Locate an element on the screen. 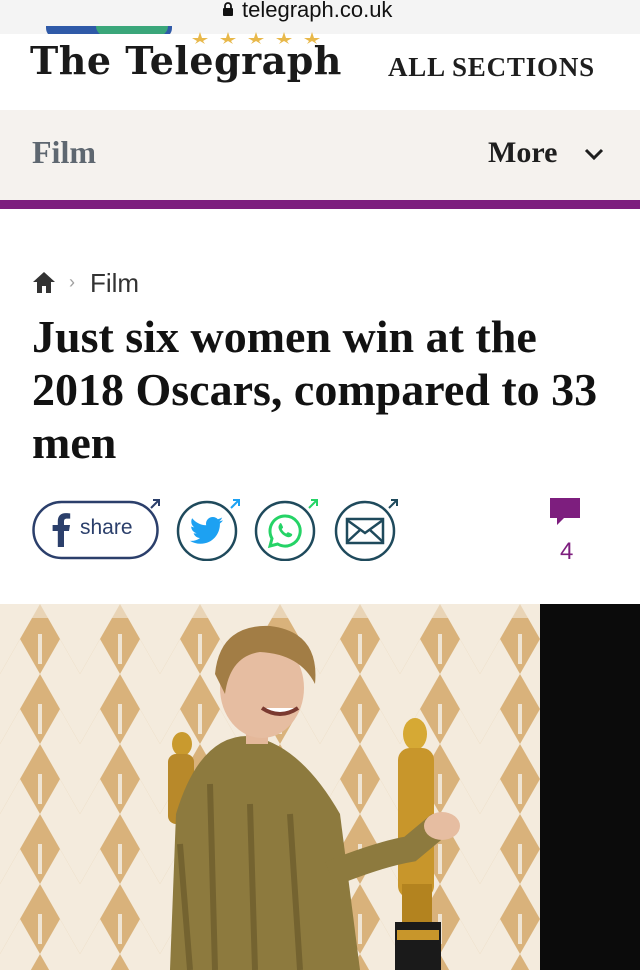 Image resolution: width=640 pixels, height=970 pixels. email-icon is located at coordinates (365, 531).